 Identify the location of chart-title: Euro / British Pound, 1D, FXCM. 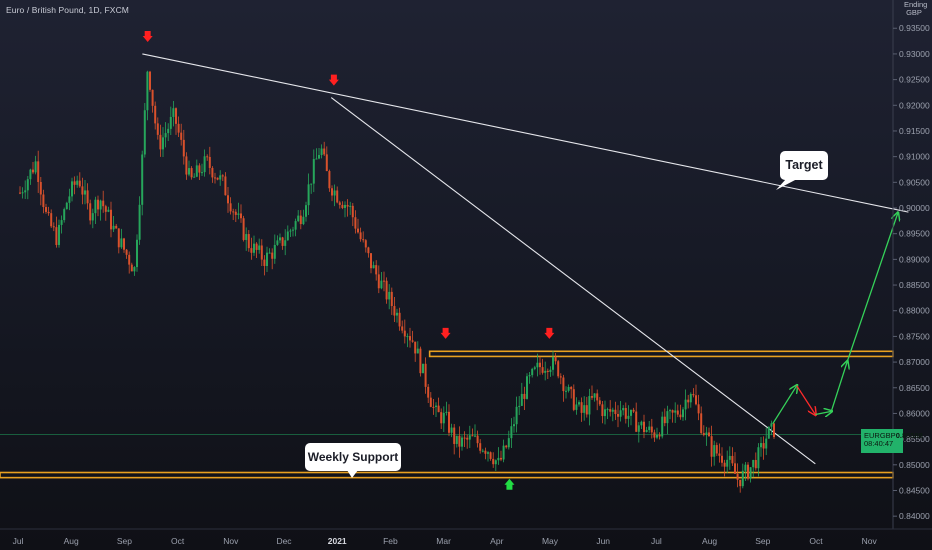
(67, 10).